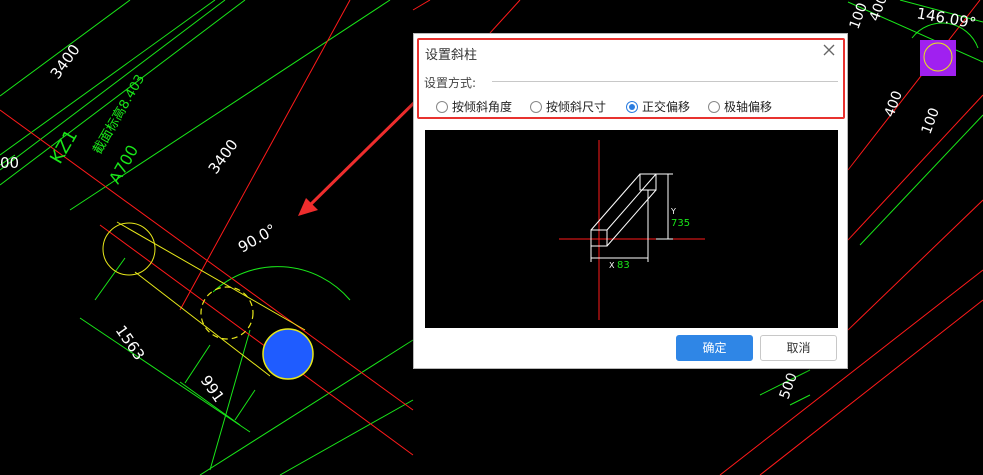 This screenshot has width=983, height=475. What do you see at coordinates (612, 265) in the screenshot?
I see `preview-x-prefix: X` at bounding box center [612, 265].